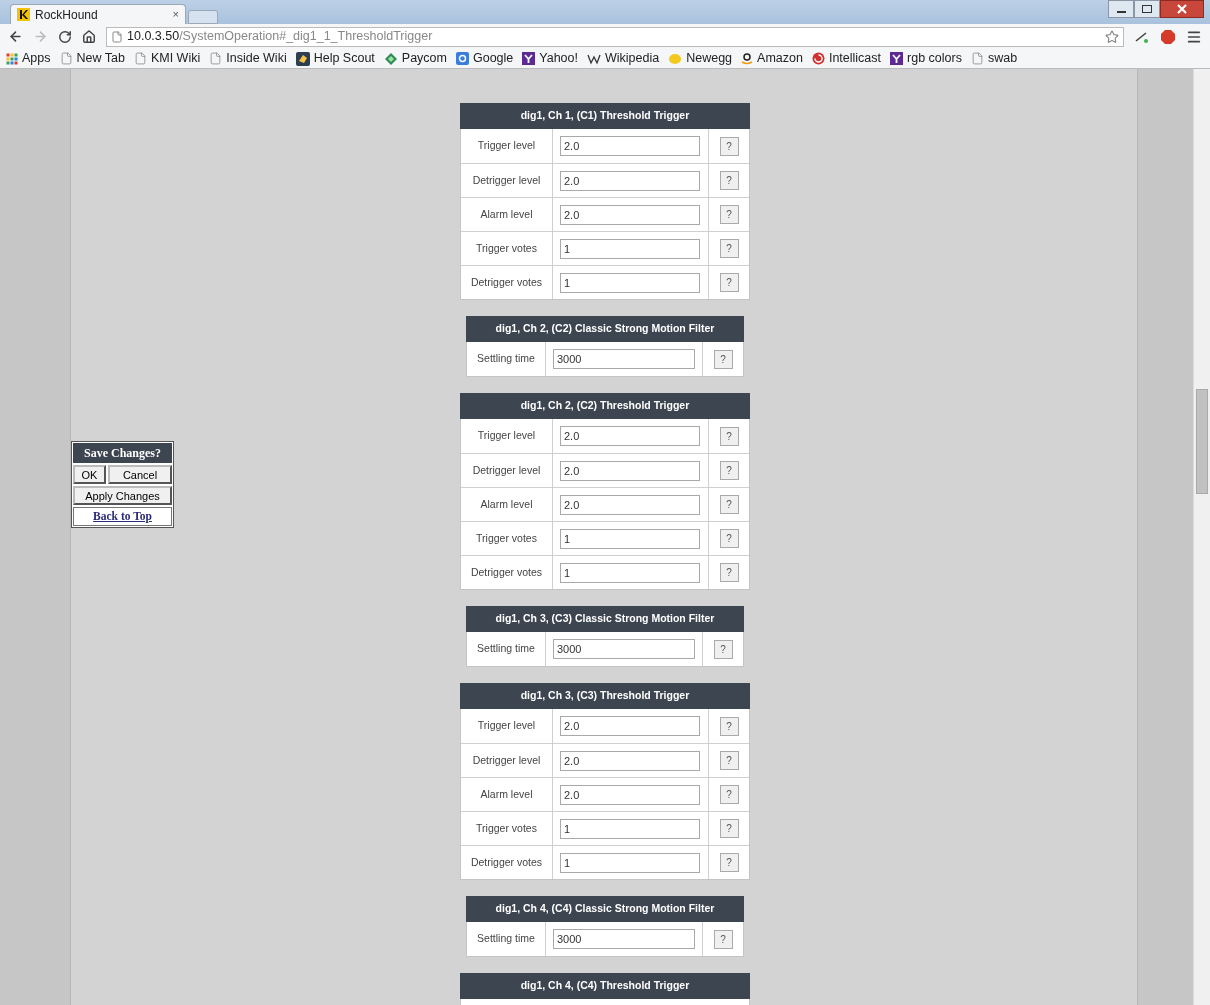 This screenshot has width=1210, height=1005. Describe the element at coordinates (89, 474) in the screenshot. I see `ok-button: OK` at that location.